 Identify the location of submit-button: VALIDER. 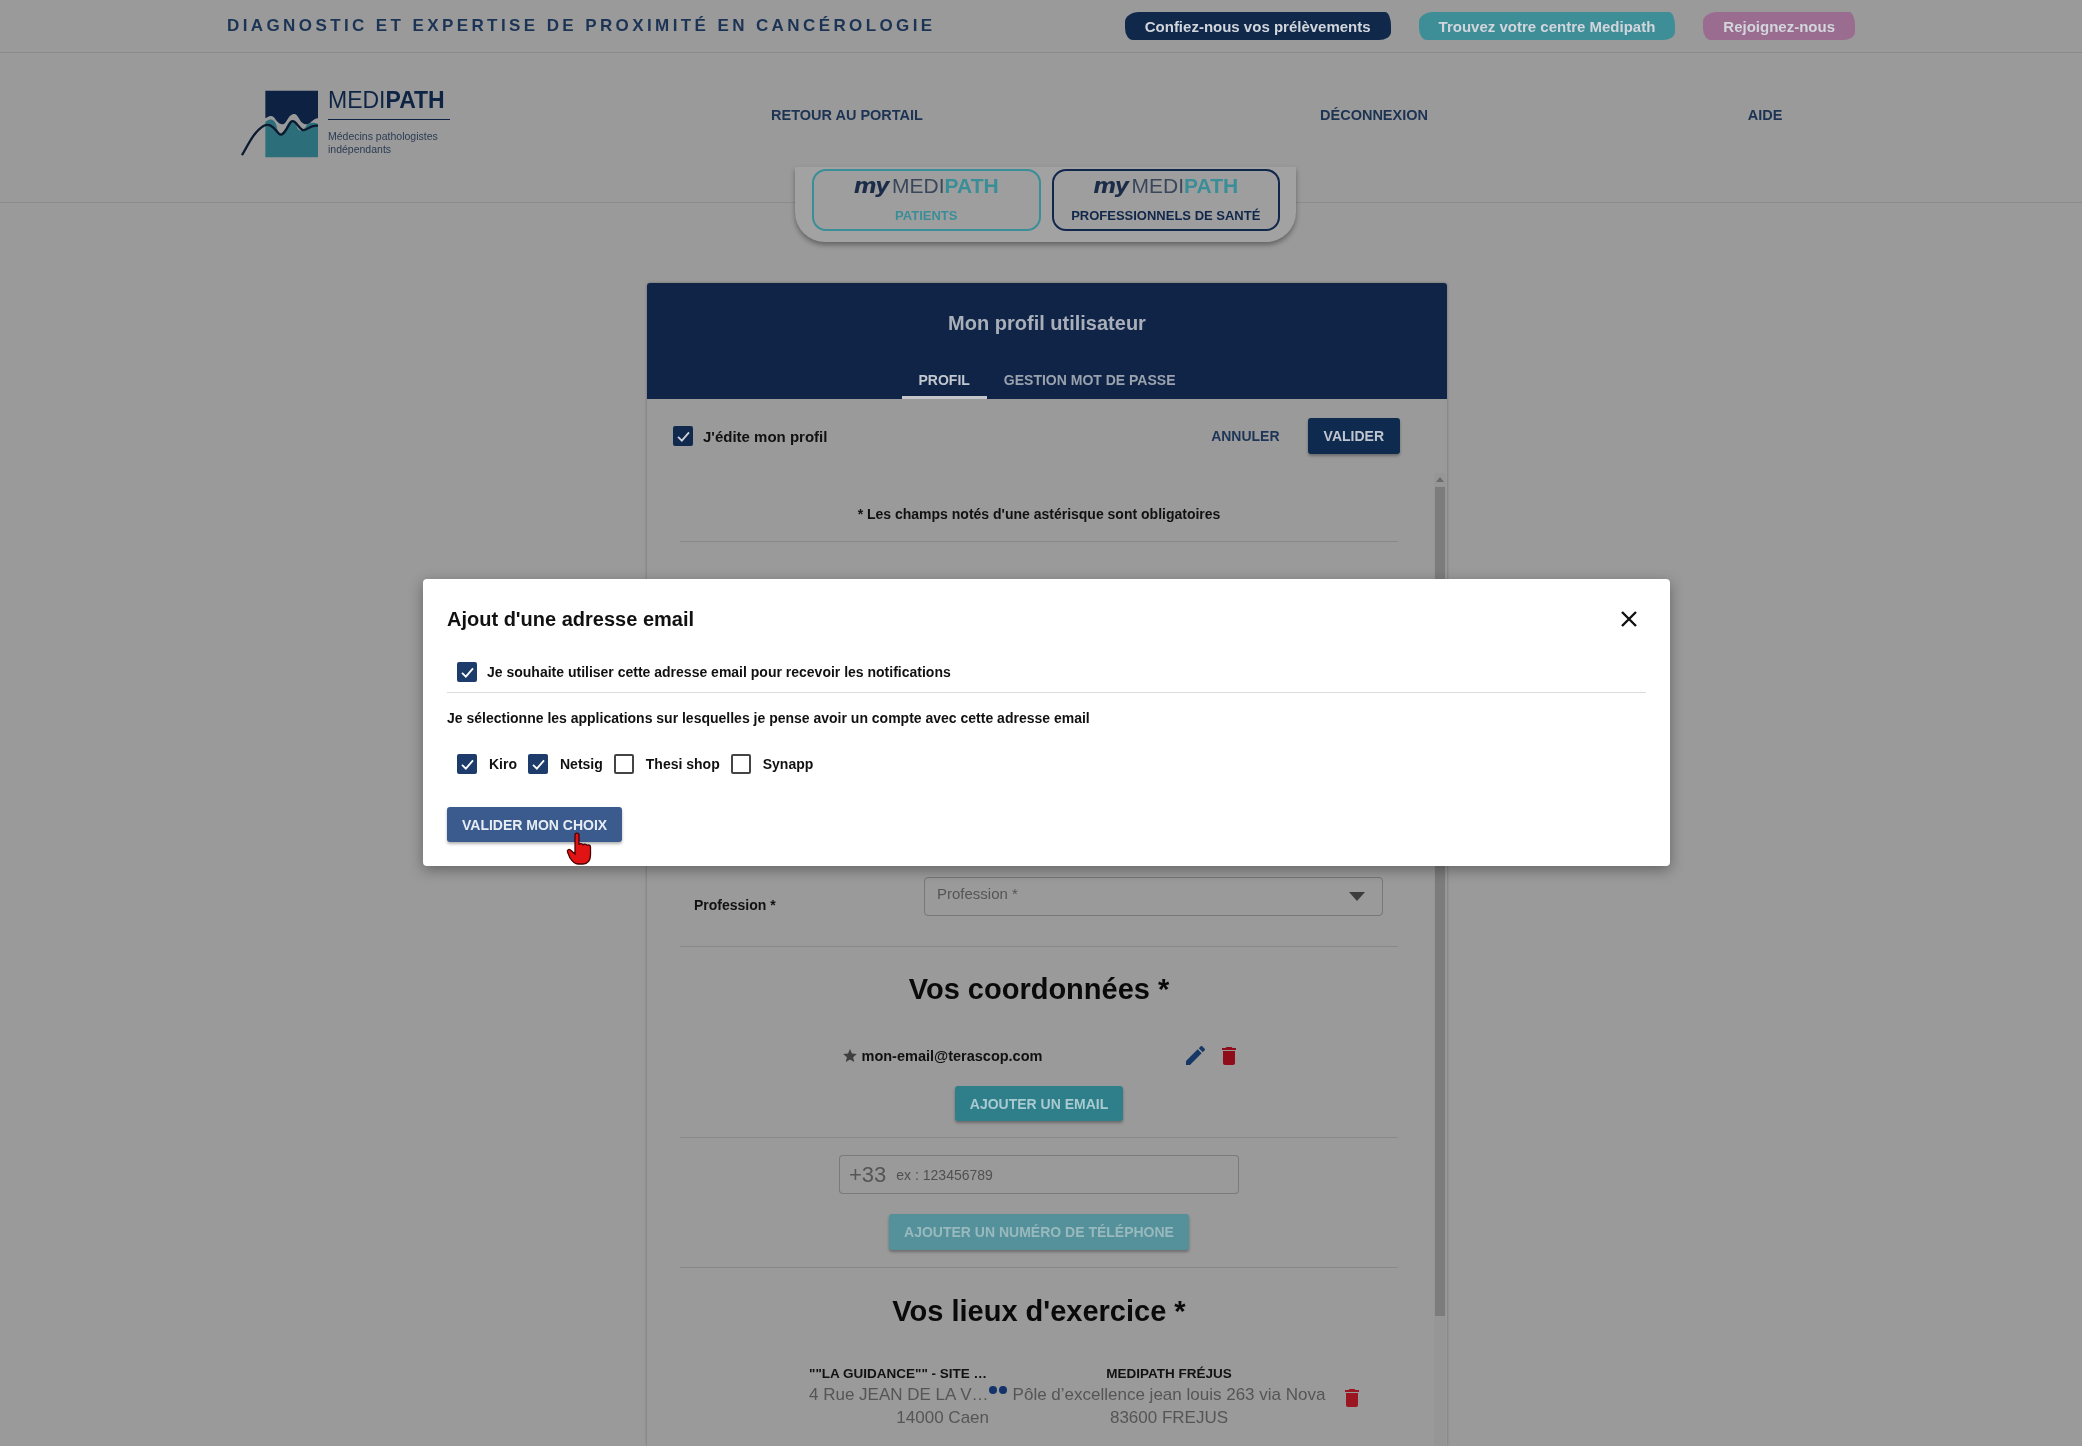
(1353, 436).